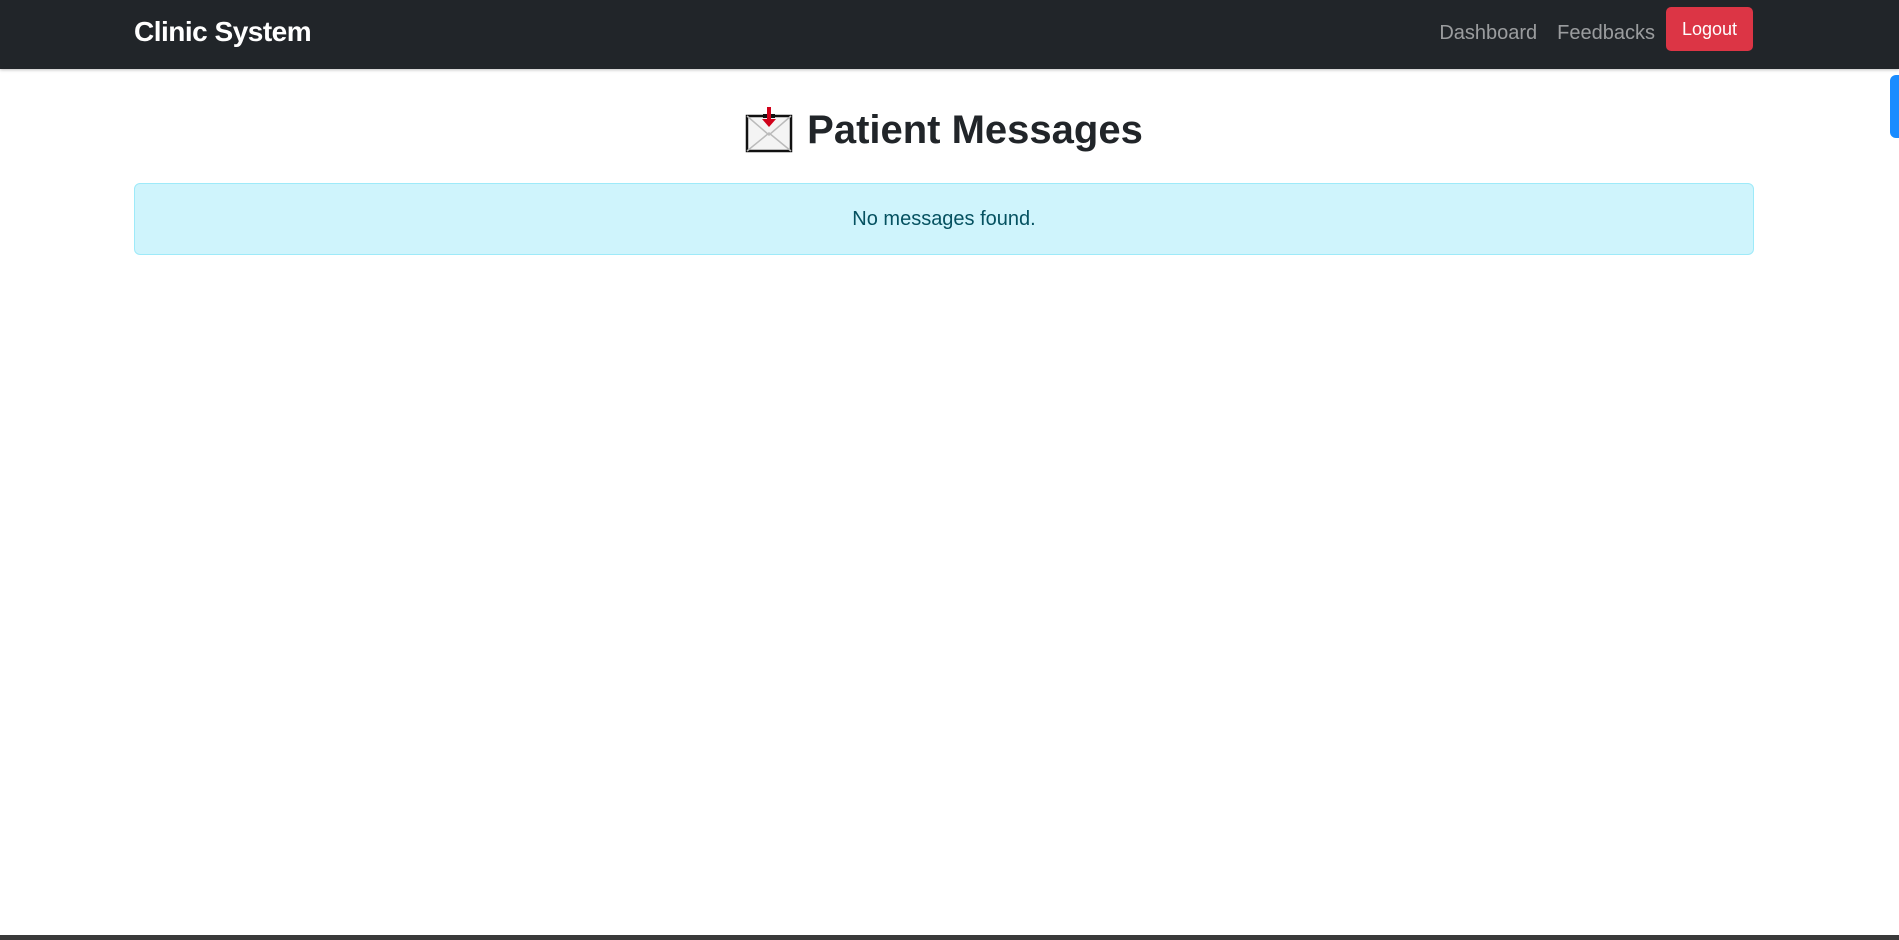 The width and height of the screenshot is (1899, 940). I want to click on bottom-border, so click(949, 937).